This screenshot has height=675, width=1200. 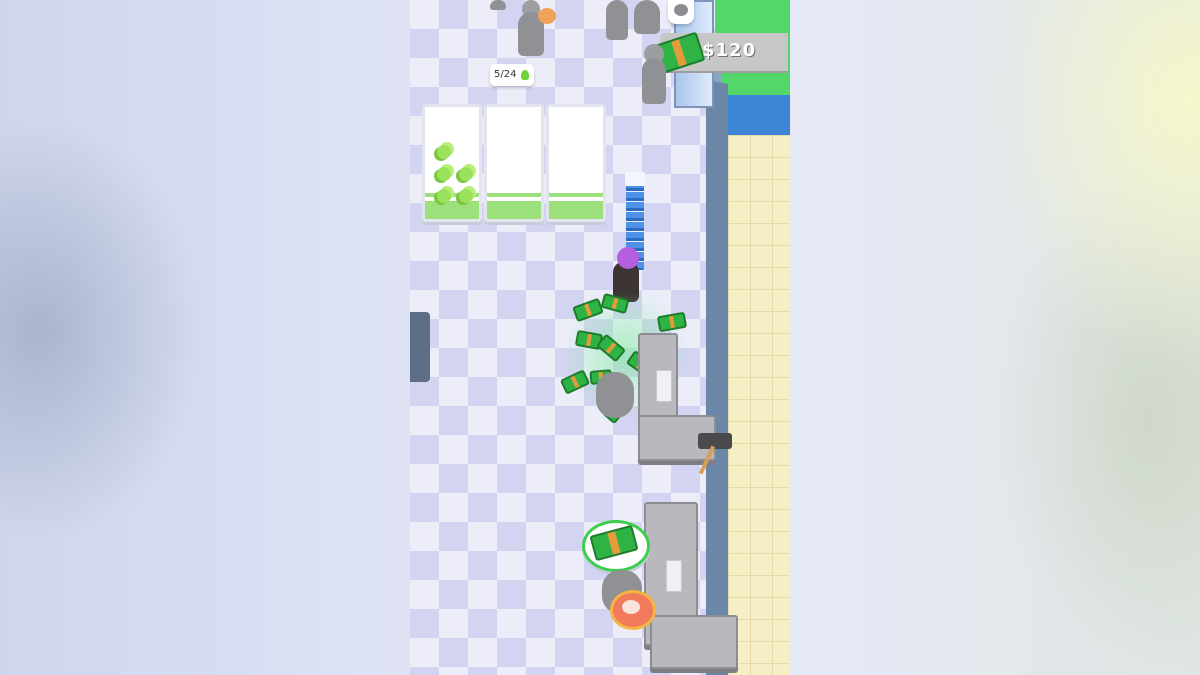 I want to click on checkout-counter-base, so click(x=694, y=642).